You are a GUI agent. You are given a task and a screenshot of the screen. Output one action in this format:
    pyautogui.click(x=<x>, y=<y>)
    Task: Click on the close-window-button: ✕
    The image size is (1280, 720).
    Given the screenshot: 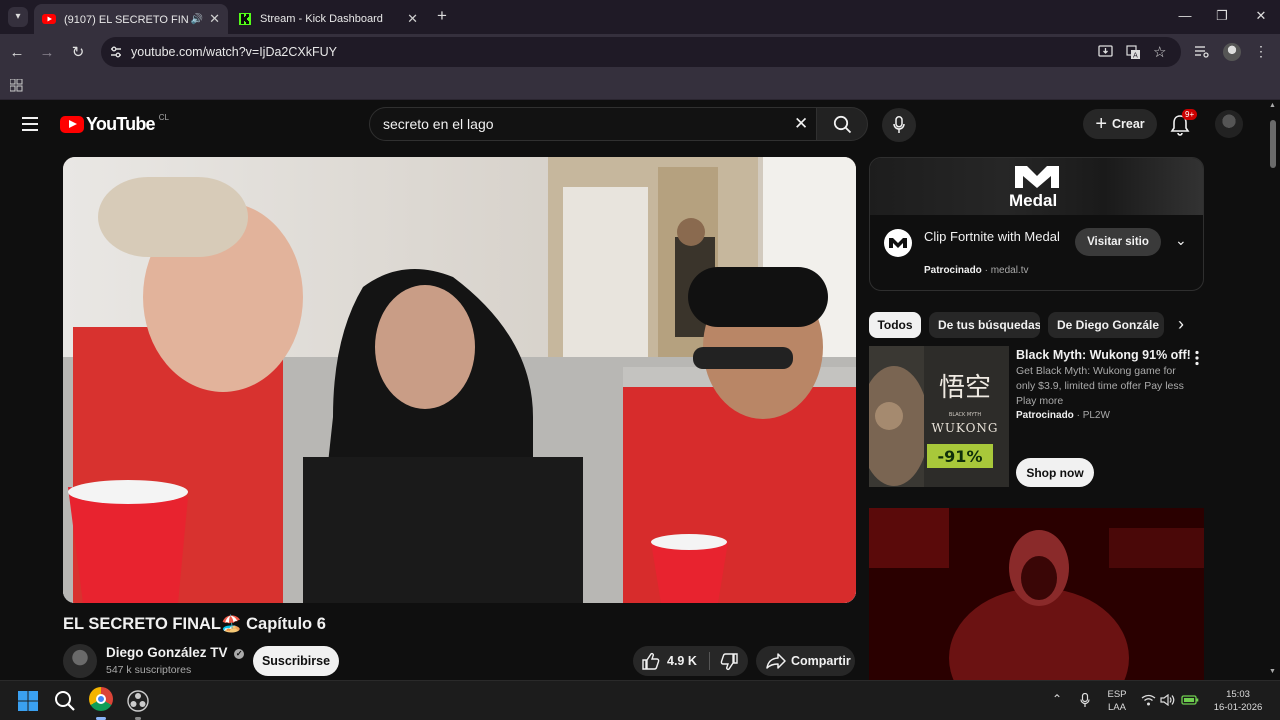 What is the action you would take?
    pyautogui.click(x=1261, y=16)
    